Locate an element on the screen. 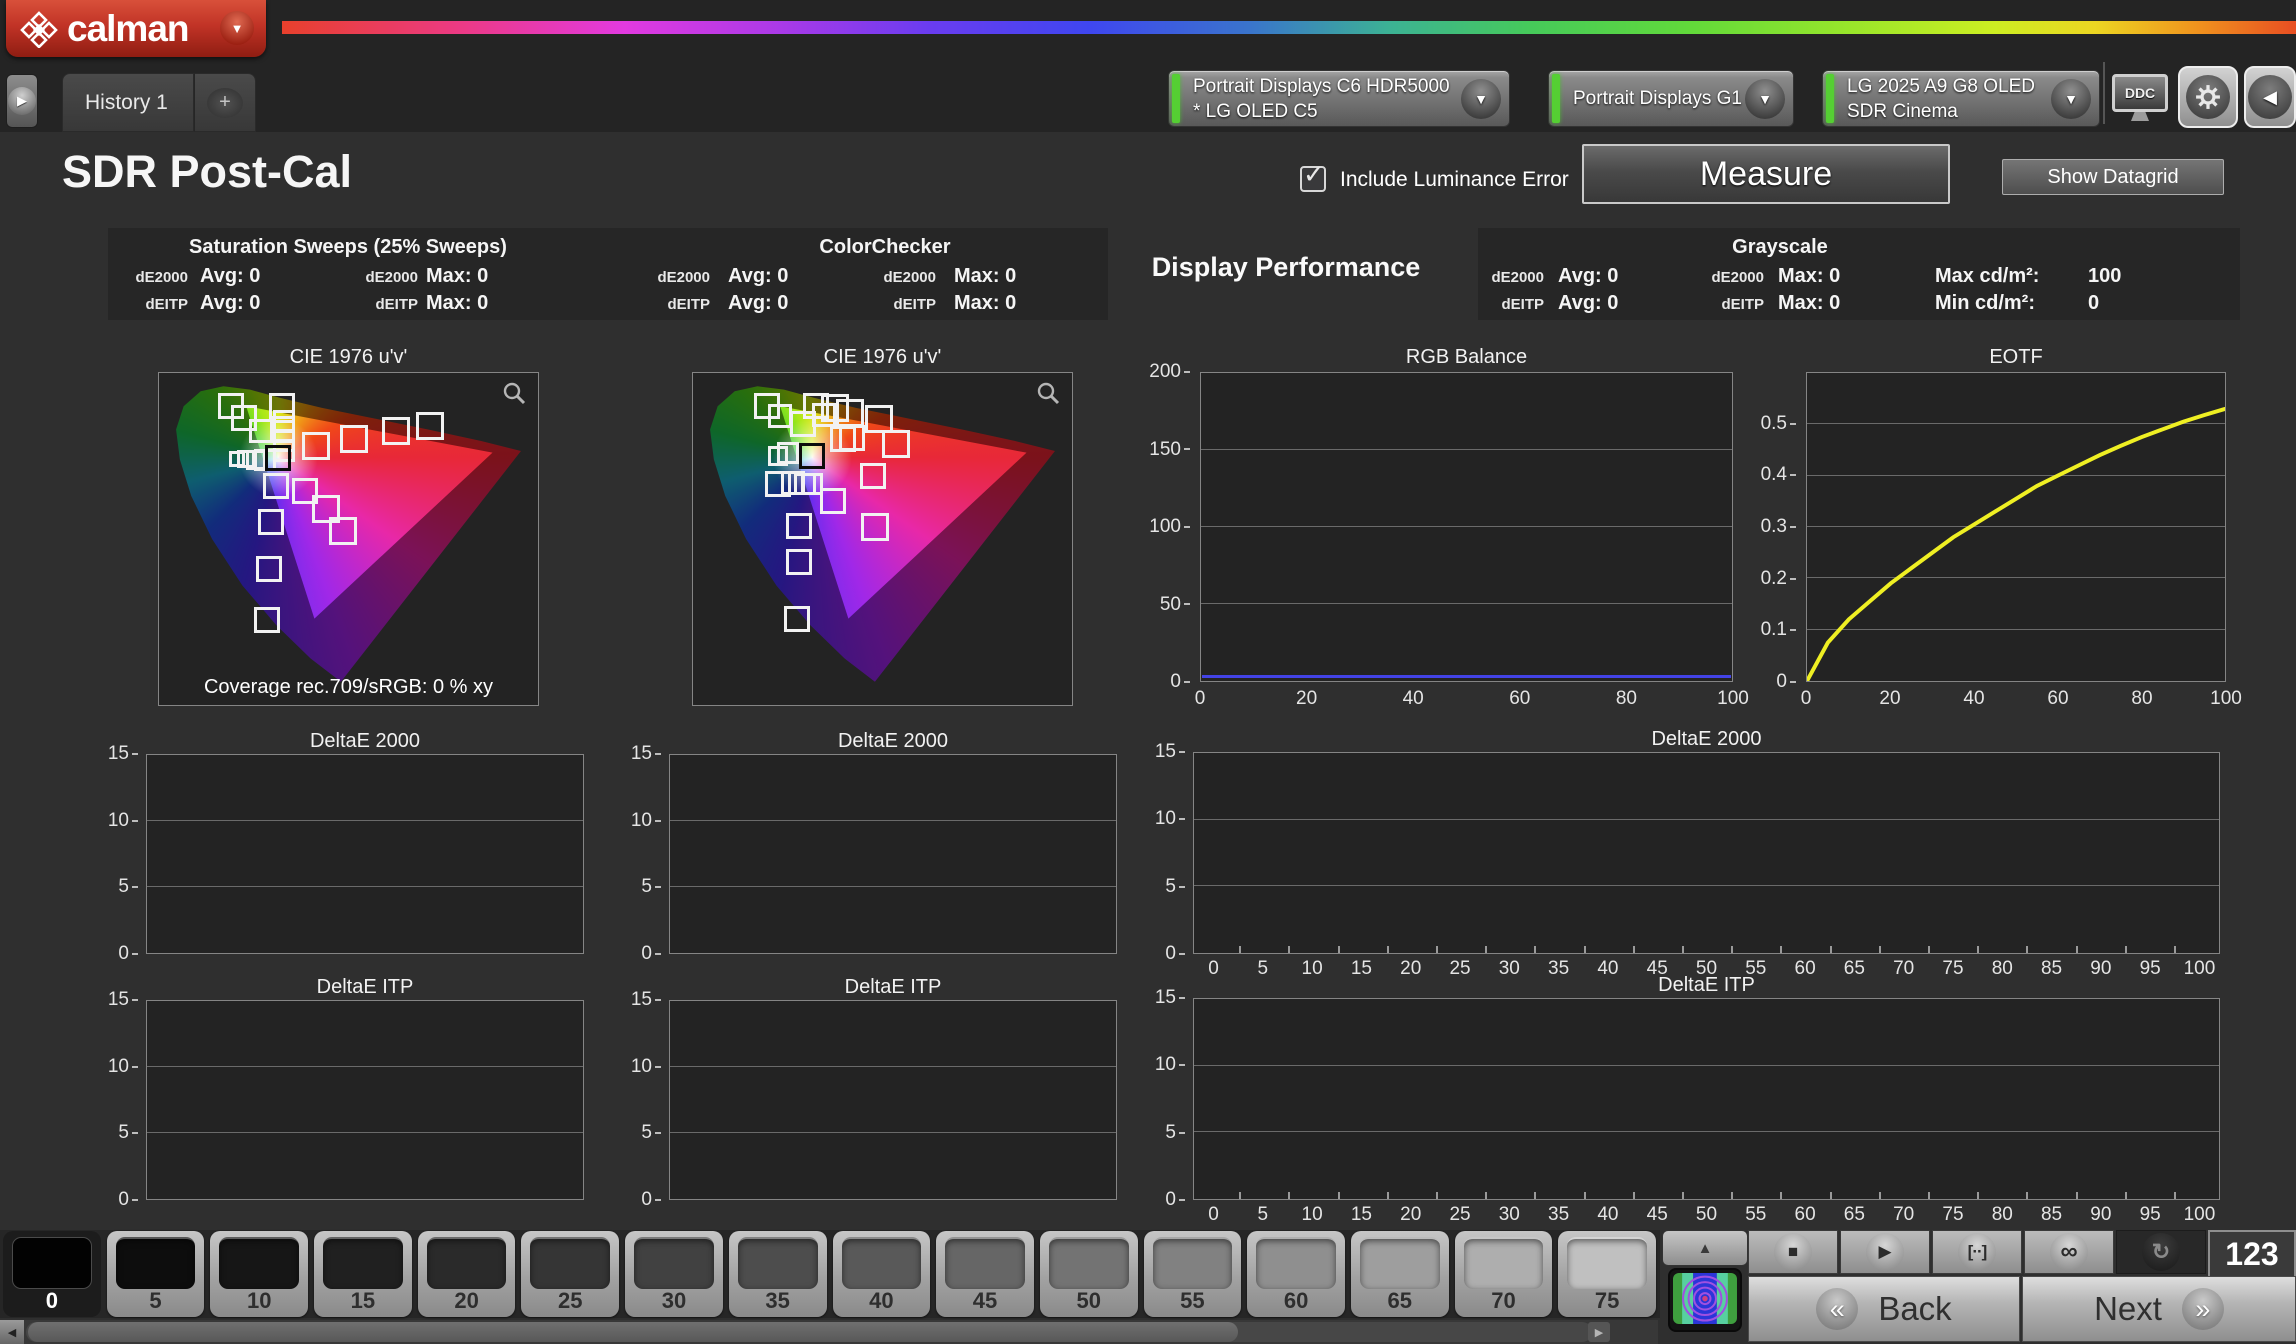  scrollbar-track is located at coordinates (809, 1332).